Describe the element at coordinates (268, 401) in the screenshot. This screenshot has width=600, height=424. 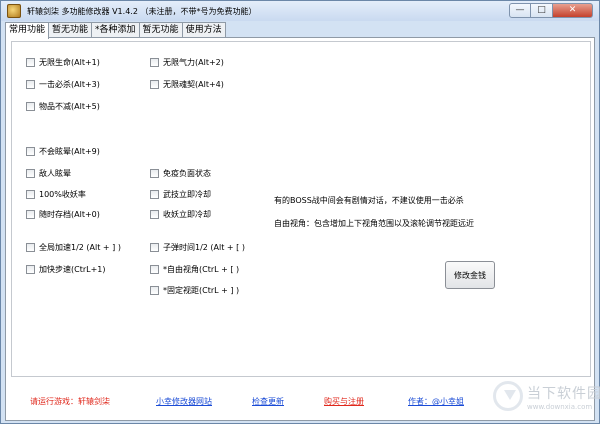
I see `update-link: 检查更新` at that location.